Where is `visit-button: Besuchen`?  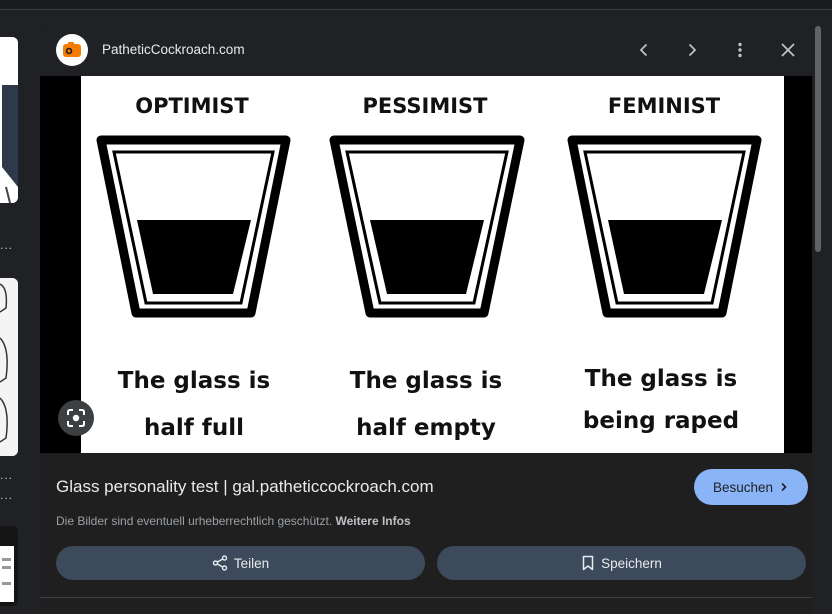 visit-button: Besuchen is located at coordinates (751, 487).